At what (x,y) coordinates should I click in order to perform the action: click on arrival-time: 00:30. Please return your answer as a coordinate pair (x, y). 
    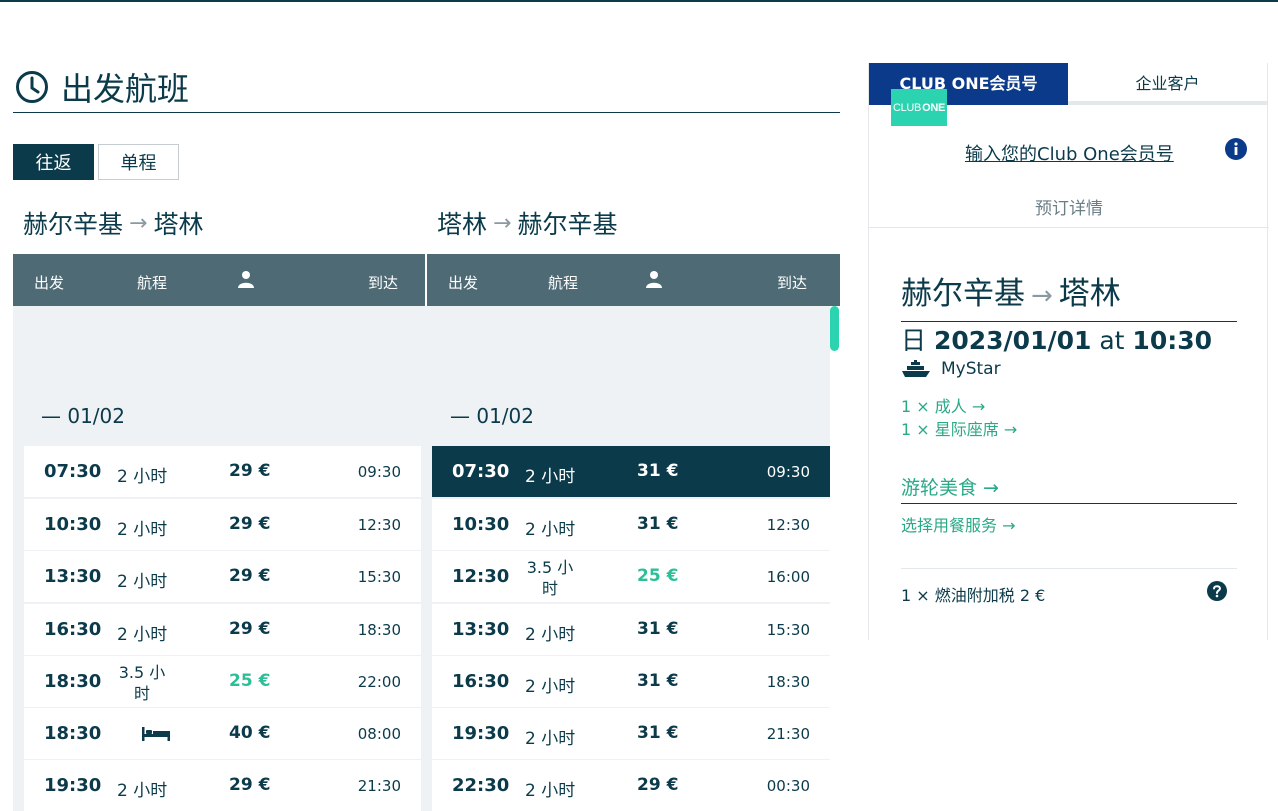
    Looking at the image, I should click on (788, 786).